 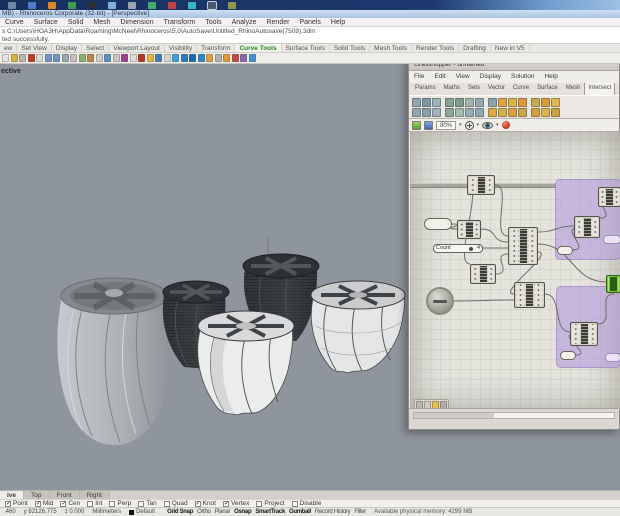 I want to click on grasshopper-category-tab: Transform, so click(x=617, y=89).